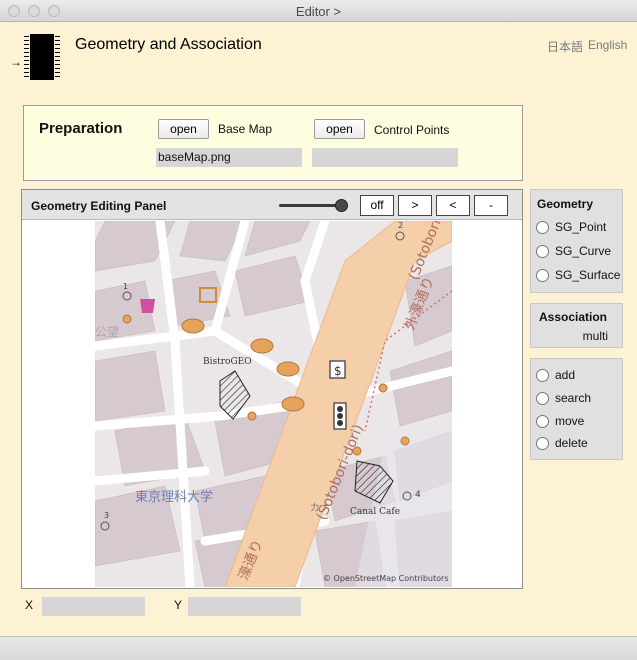  What do you see at coordinates (178, 605) in the screenshot?
I see `y-coordinate-label: Y` at bounding box center [178, 605].